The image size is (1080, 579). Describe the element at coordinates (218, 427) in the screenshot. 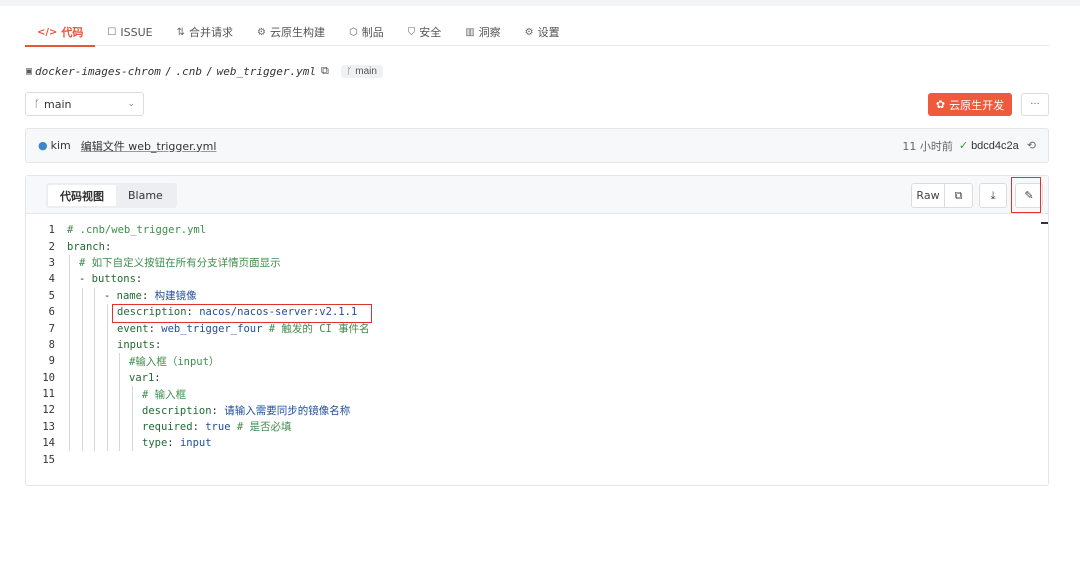

I see `yaml-value: true` at that location.